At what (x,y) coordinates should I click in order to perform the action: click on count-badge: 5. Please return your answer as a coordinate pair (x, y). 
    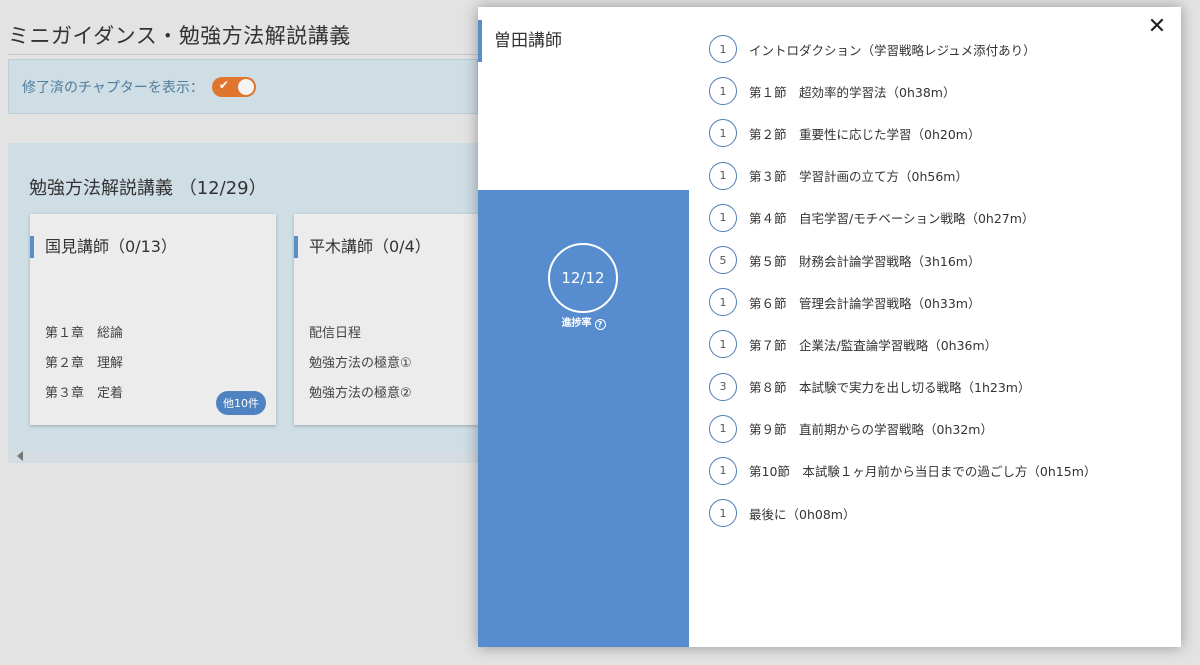
    Looking at the image, I should click on (723, 260).